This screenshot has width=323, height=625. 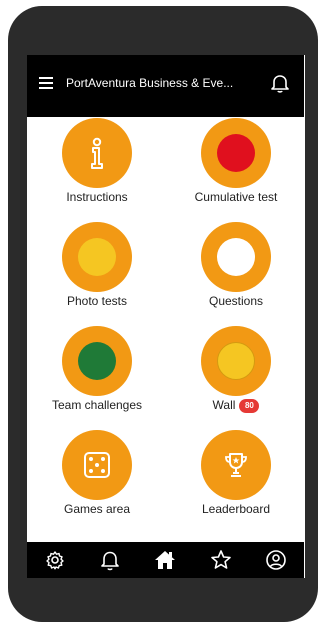 What do you see at coordinates (249, 406) in the screenshot?
I see `wall-count-badge: 80` at bounding box center [249, 406].